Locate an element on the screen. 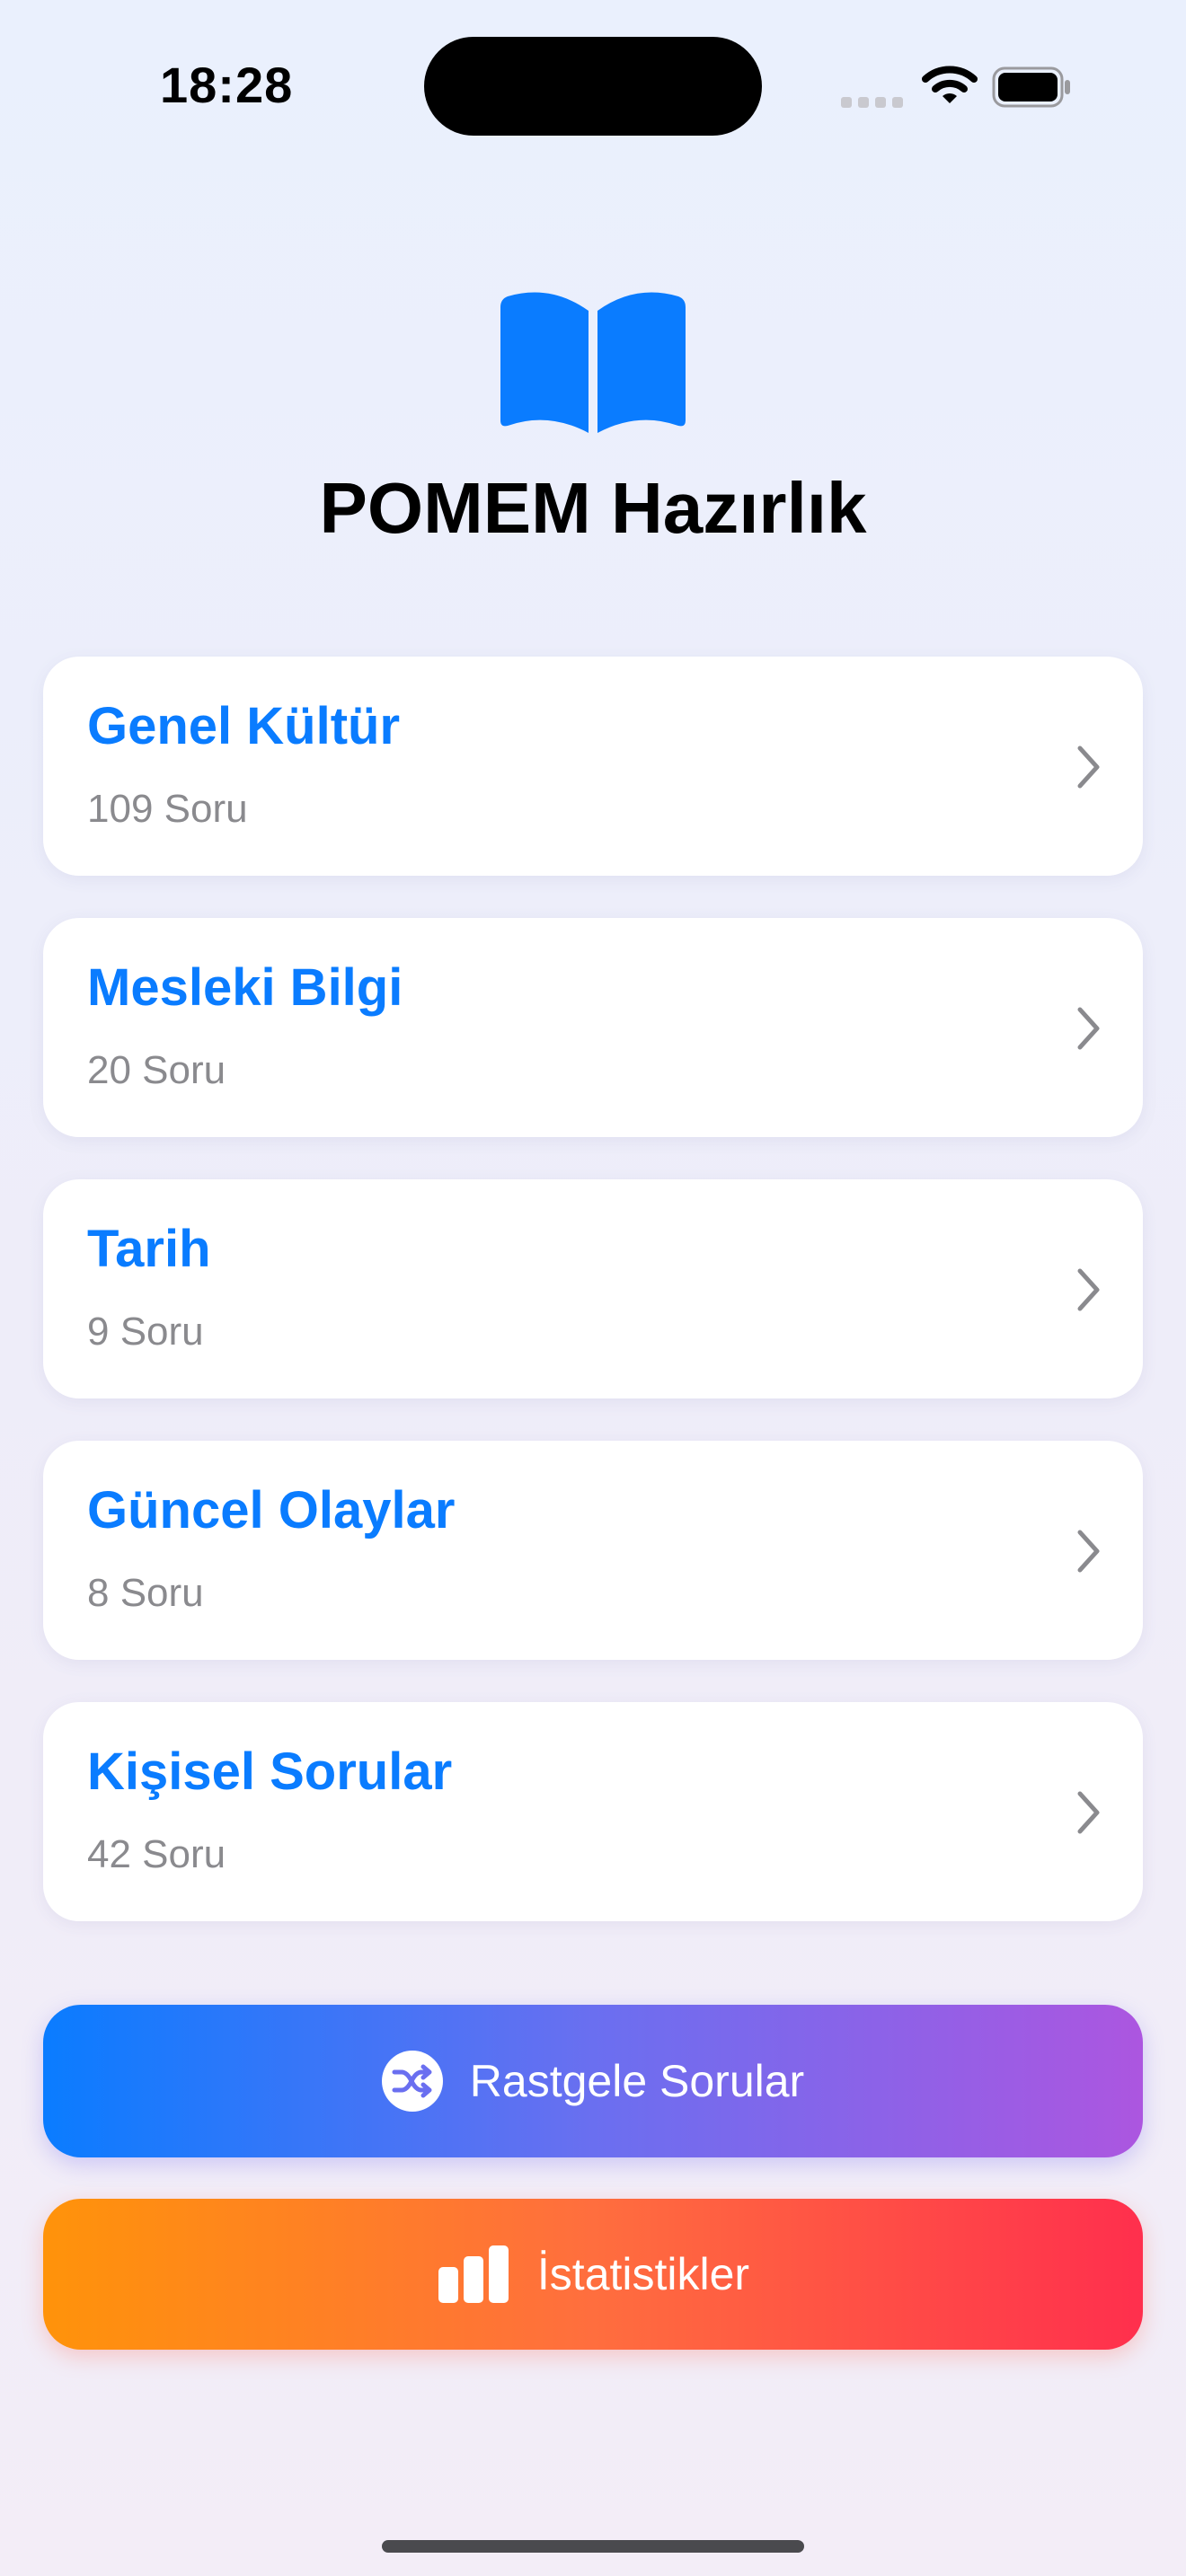 This screenshot has width=1186, height=2576. statistics-button: İstatistikler is located at coordinates (593, 2274).